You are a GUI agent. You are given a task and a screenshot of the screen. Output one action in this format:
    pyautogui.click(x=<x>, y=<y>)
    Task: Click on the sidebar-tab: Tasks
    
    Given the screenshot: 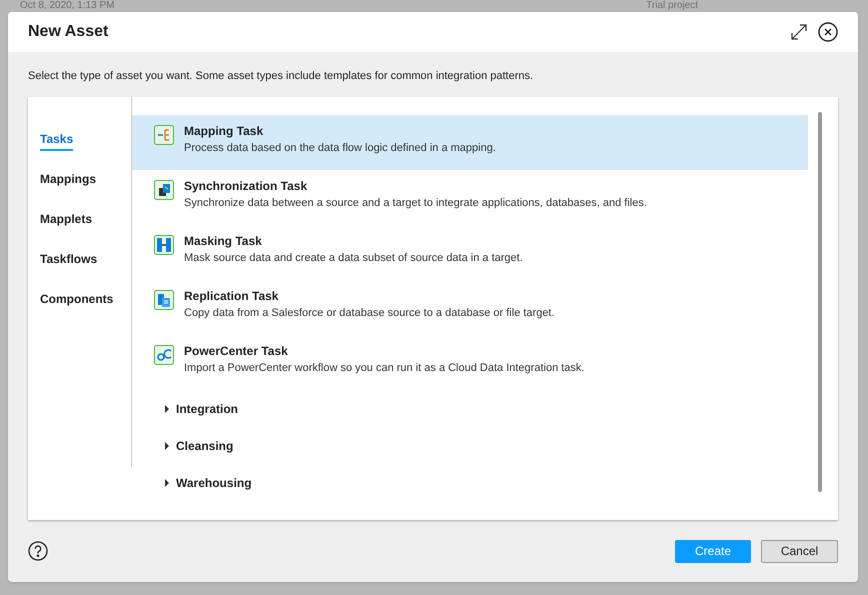 What is the action you would take?
    pyautogui.click(x=57, y=140)
    